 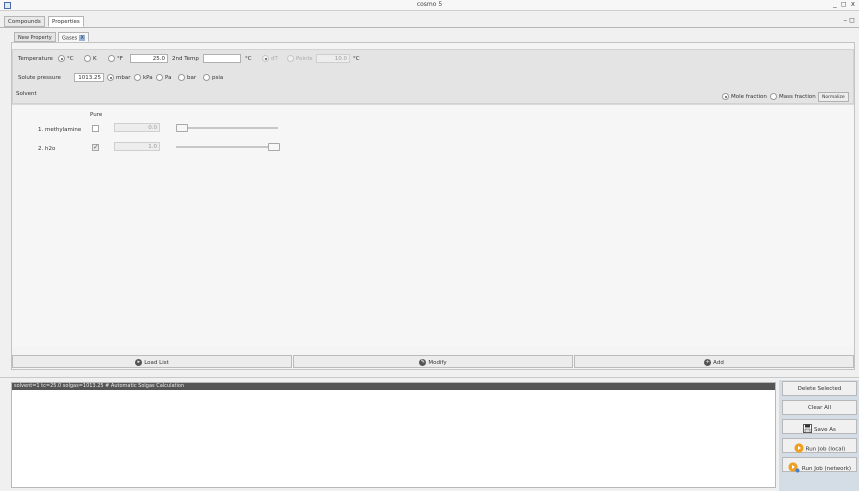 I want to click on modify-icon: ✎, so click(x=423, y=362).